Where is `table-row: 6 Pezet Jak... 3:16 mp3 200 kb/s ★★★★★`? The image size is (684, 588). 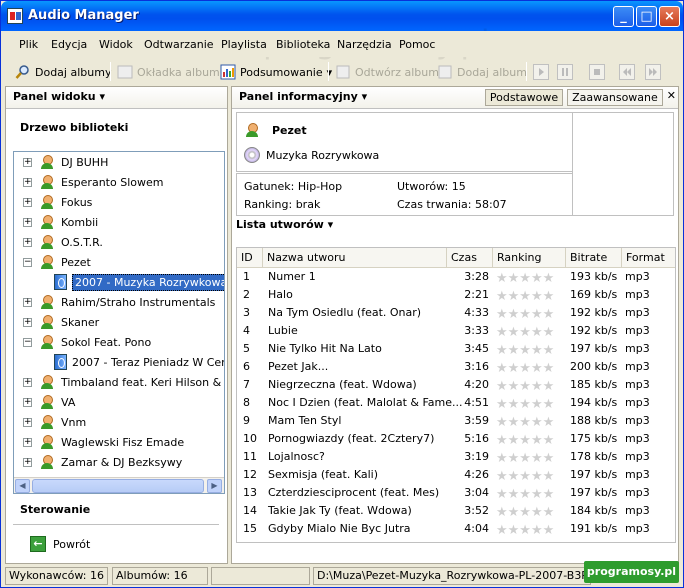 table-row: 6 Pezet Jak... 3:16 mp3 200 kb/s ★★★★★ is located at coordinates (456, 367).